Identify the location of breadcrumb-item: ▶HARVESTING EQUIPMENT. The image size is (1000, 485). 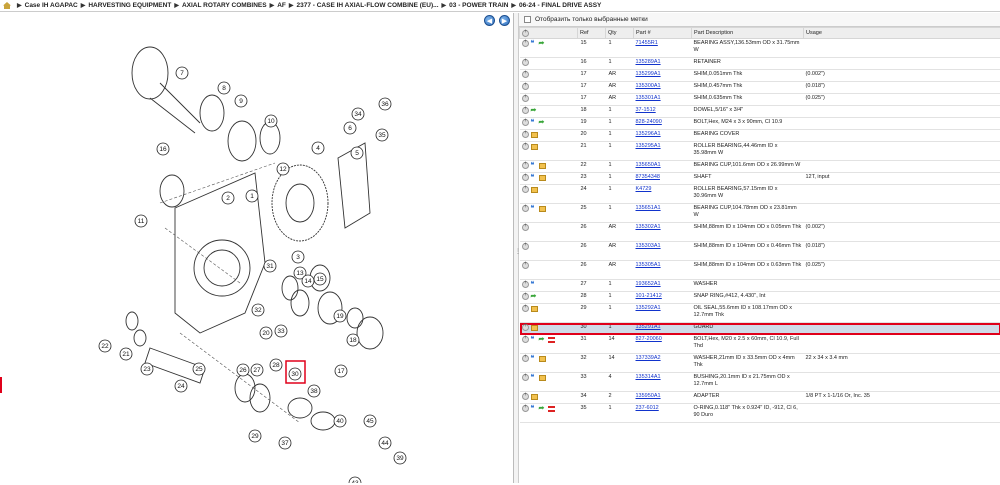
(125, 5).